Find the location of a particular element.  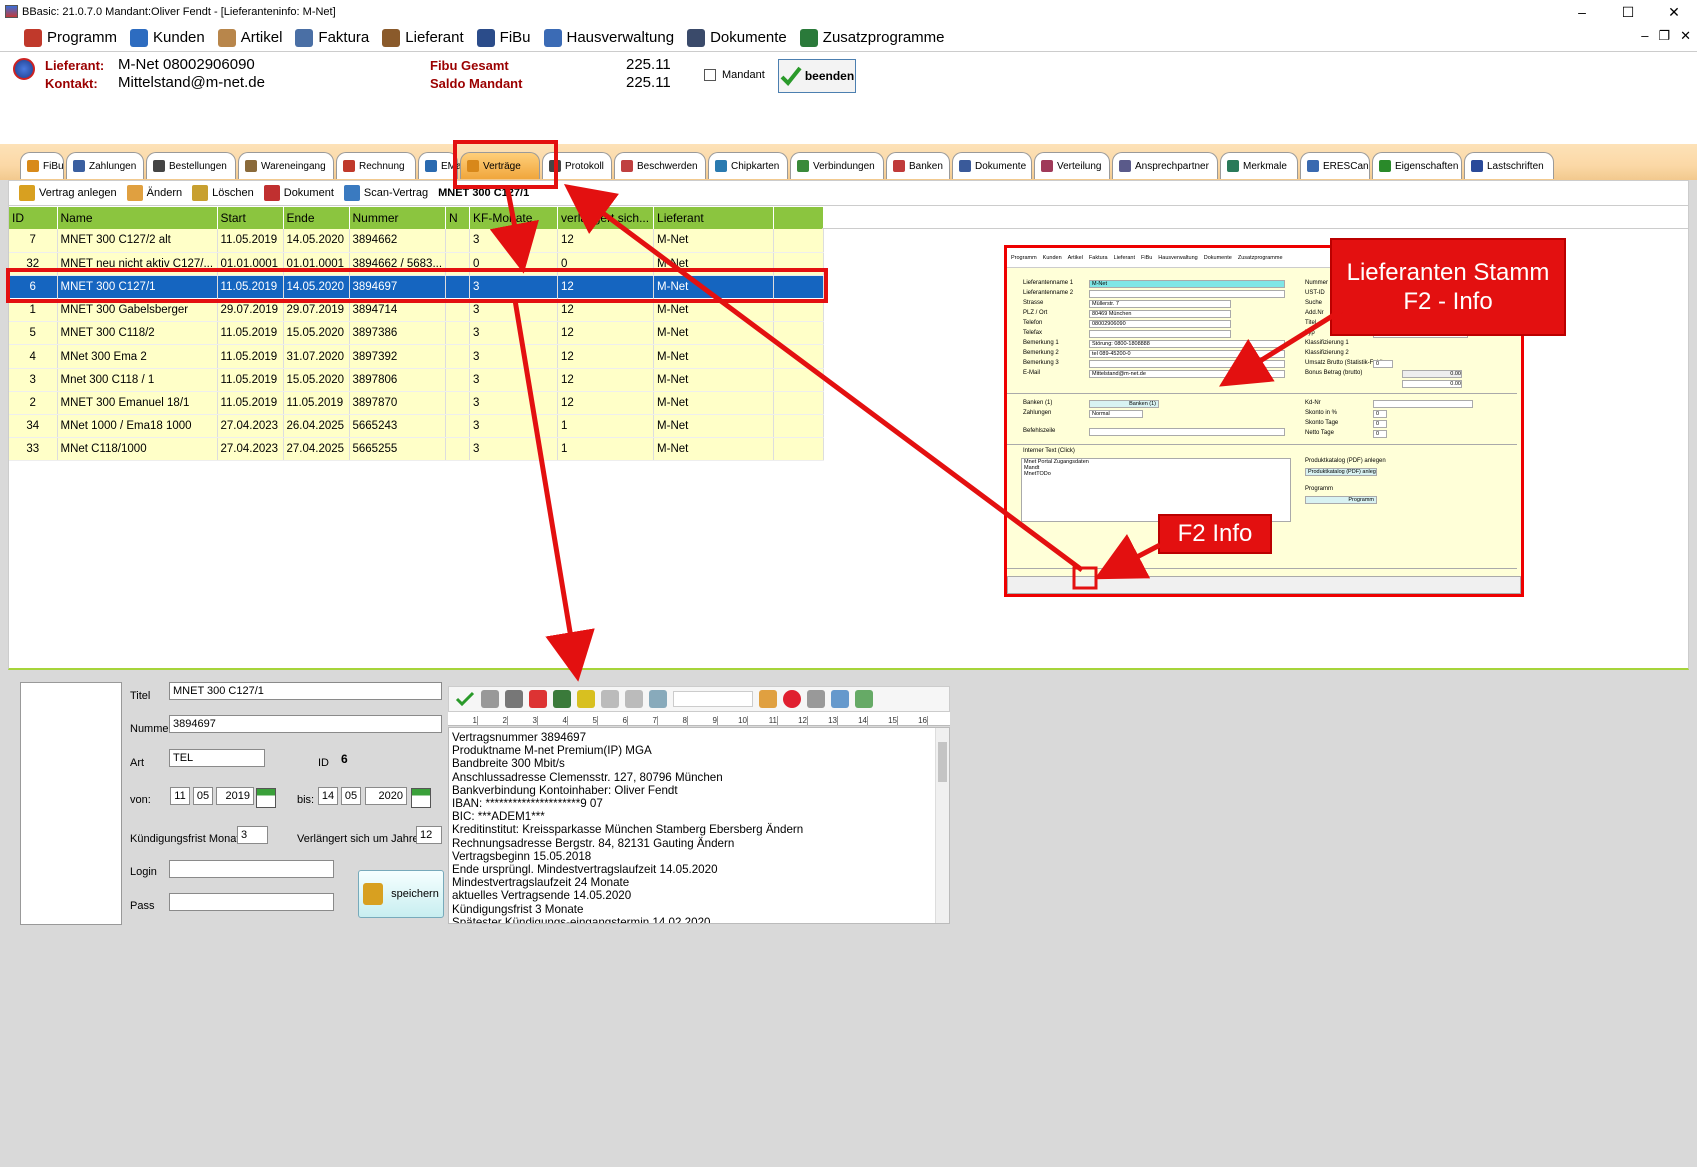

tab-verbindungen: Verbindungen is located at coordinates (837, 165).